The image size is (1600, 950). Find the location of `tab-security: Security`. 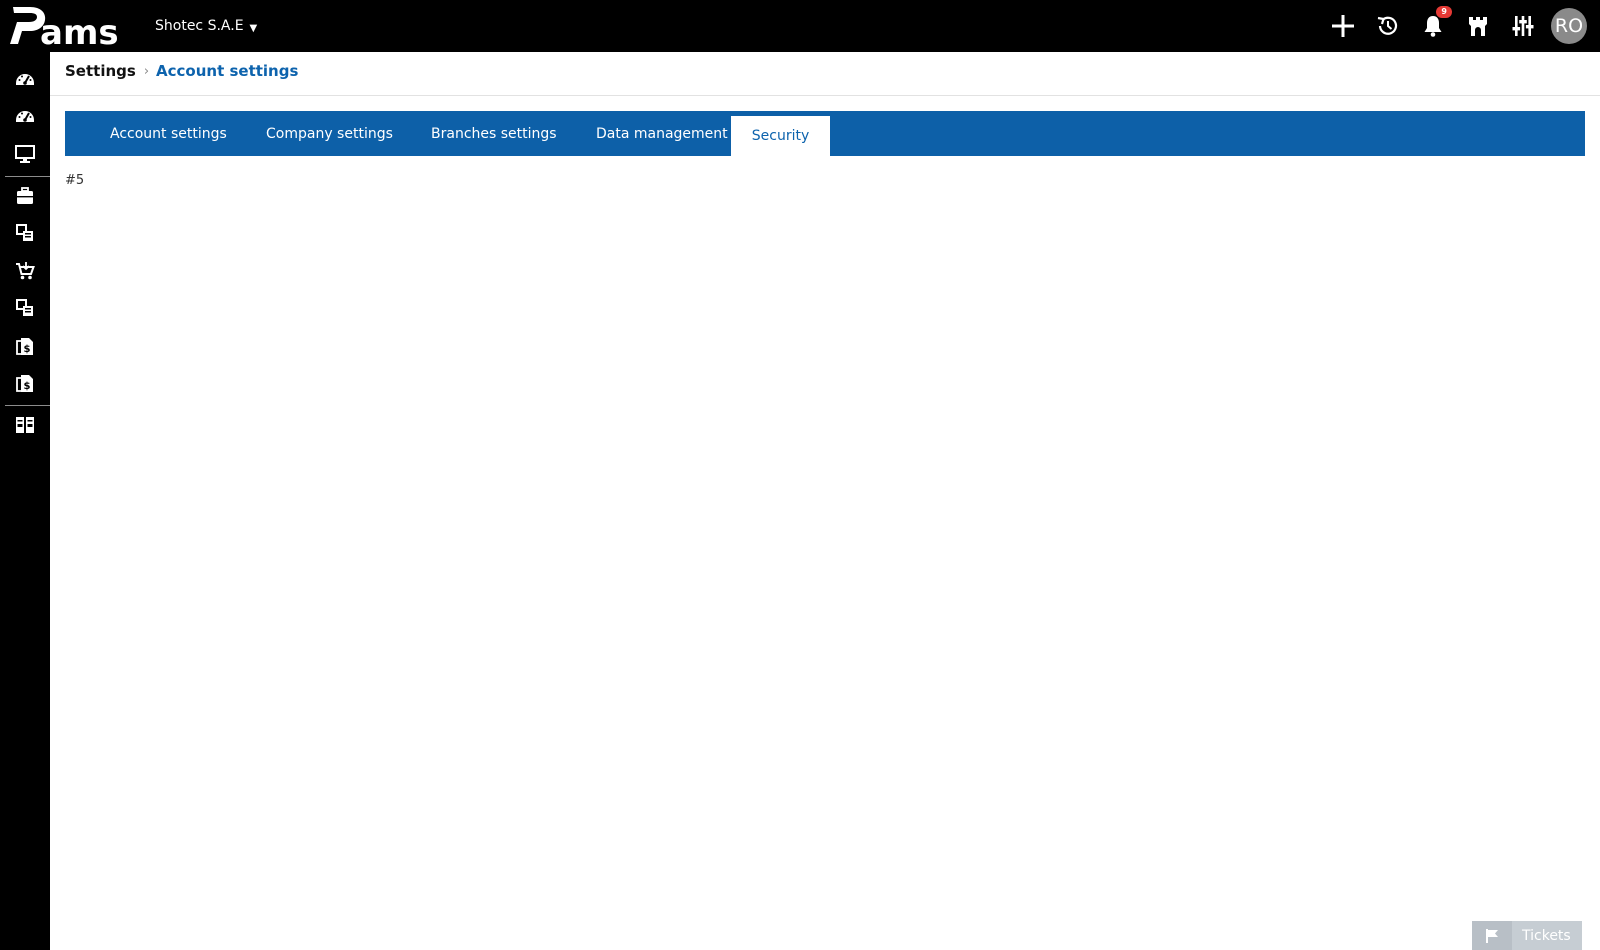

tab-security: Security is located at coordinates (780, 136).